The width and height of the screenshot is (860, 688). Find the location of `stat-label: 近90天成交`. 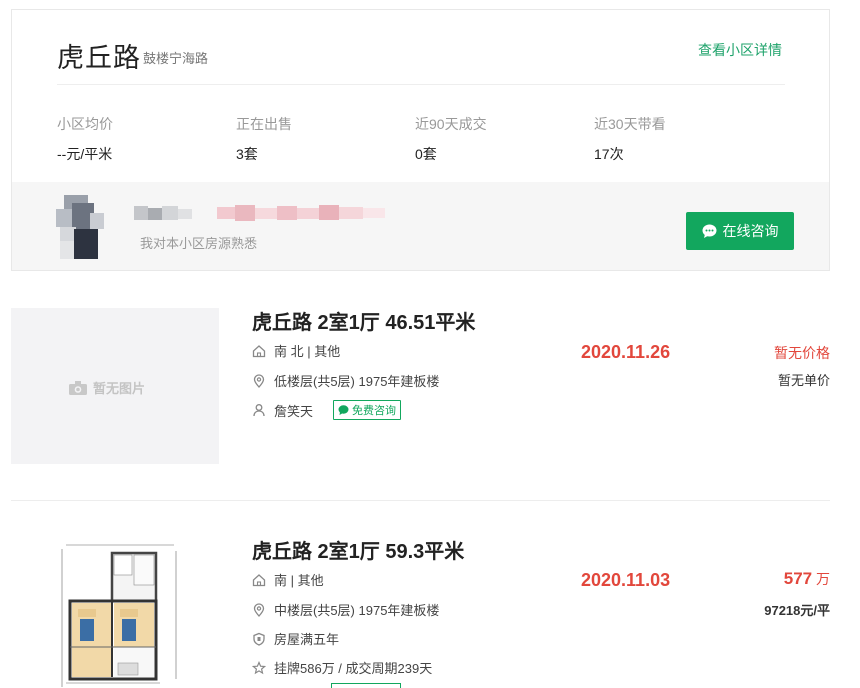

stat-label: 近90天成交 is located at coordinates (451, 124).